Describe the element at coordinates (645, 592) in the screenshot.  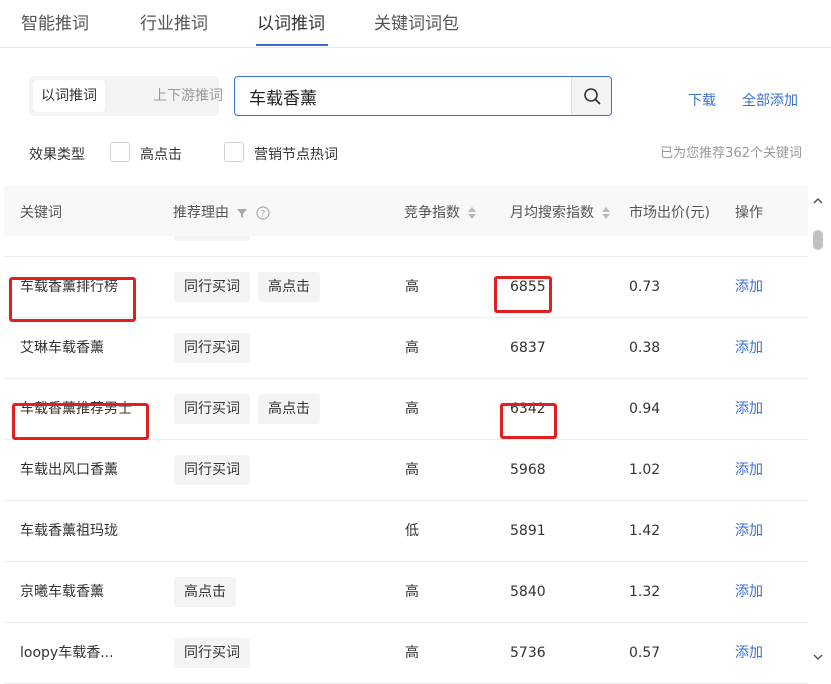
I see `bid-cell: 1.32` at that location.